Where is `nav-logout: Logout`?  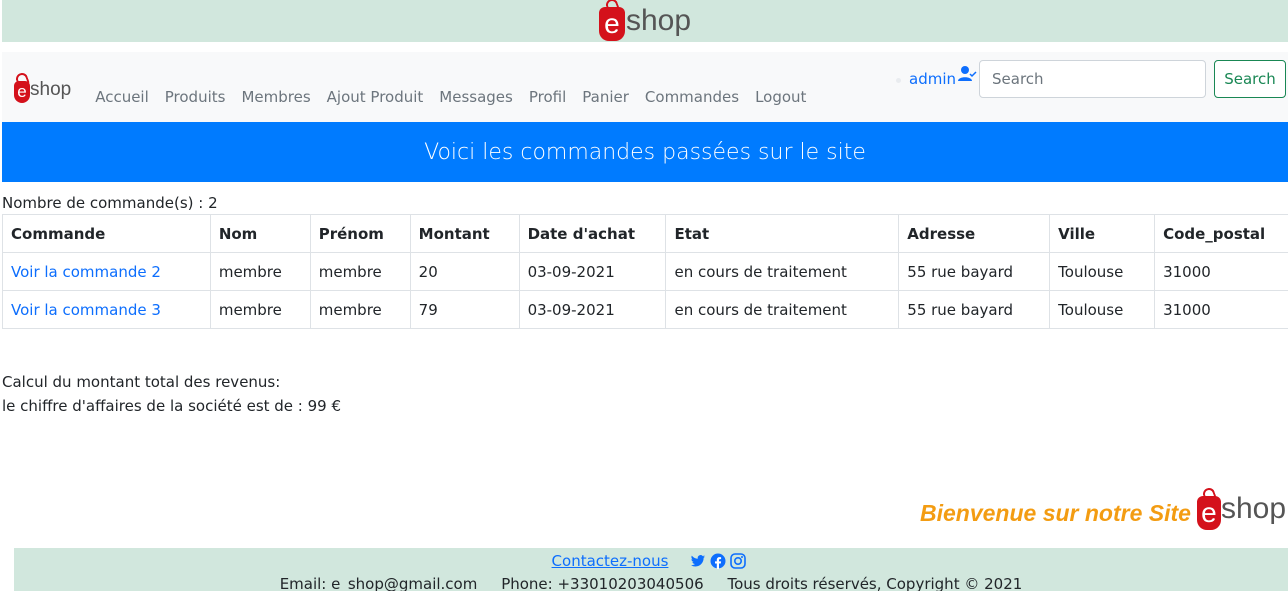 nav-logout: Logout is located at coordinates (780, 97).